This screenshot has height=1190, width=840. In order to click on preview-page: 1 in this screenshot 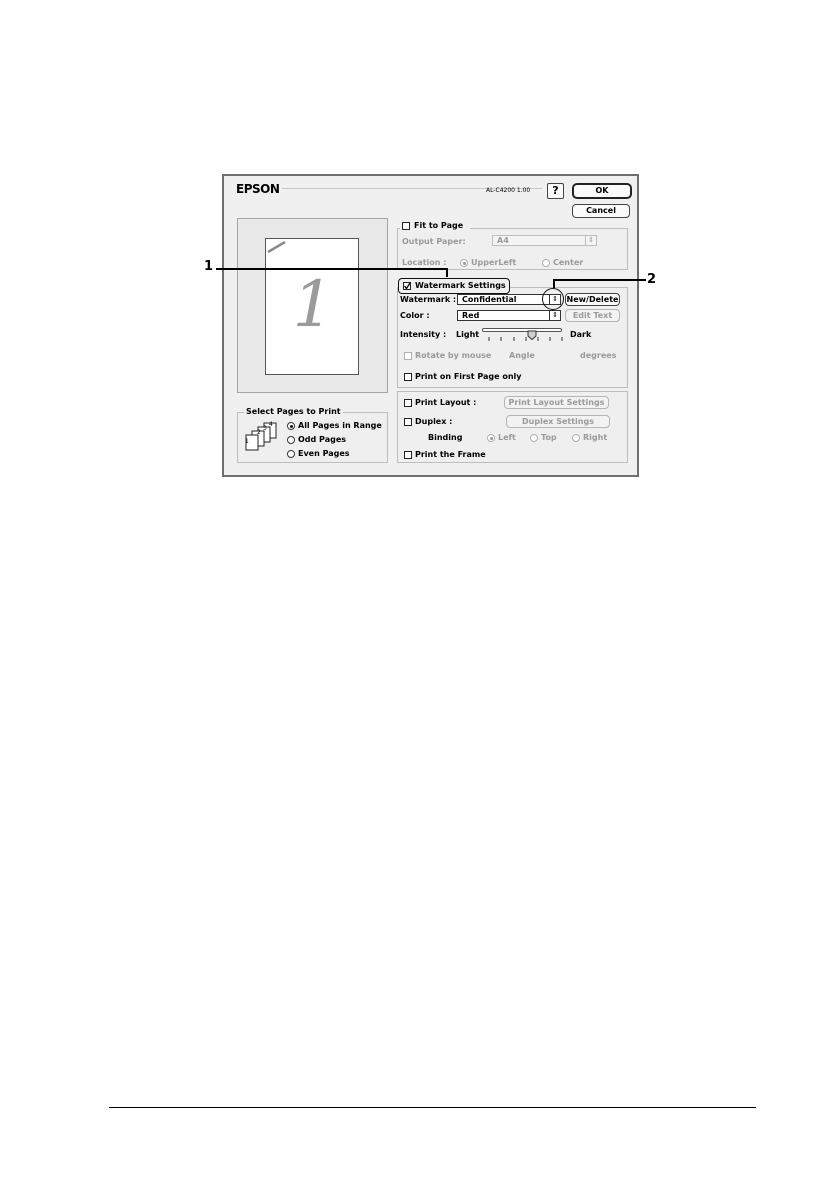, I will do `click(312, 306)`.